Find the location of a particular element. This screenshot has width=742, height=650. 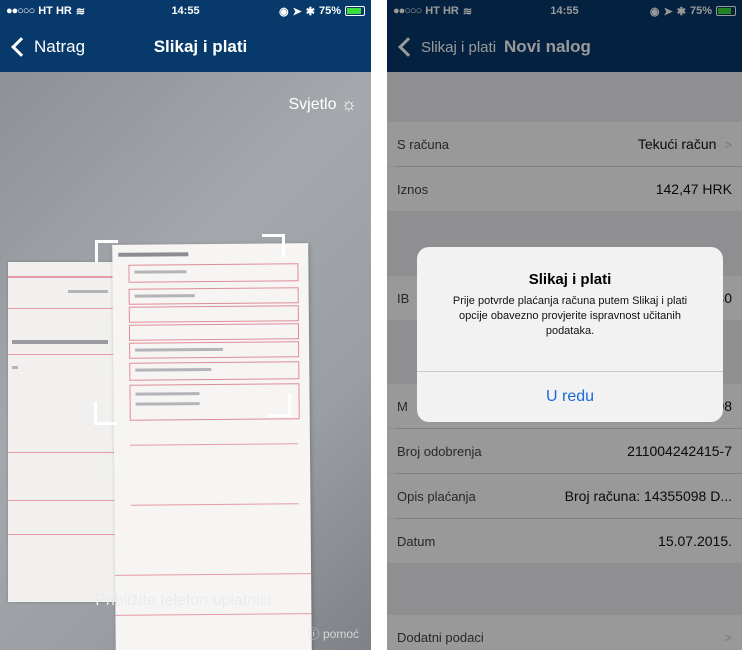

carrier-label: HT HR is located at coordinates (55, 11).